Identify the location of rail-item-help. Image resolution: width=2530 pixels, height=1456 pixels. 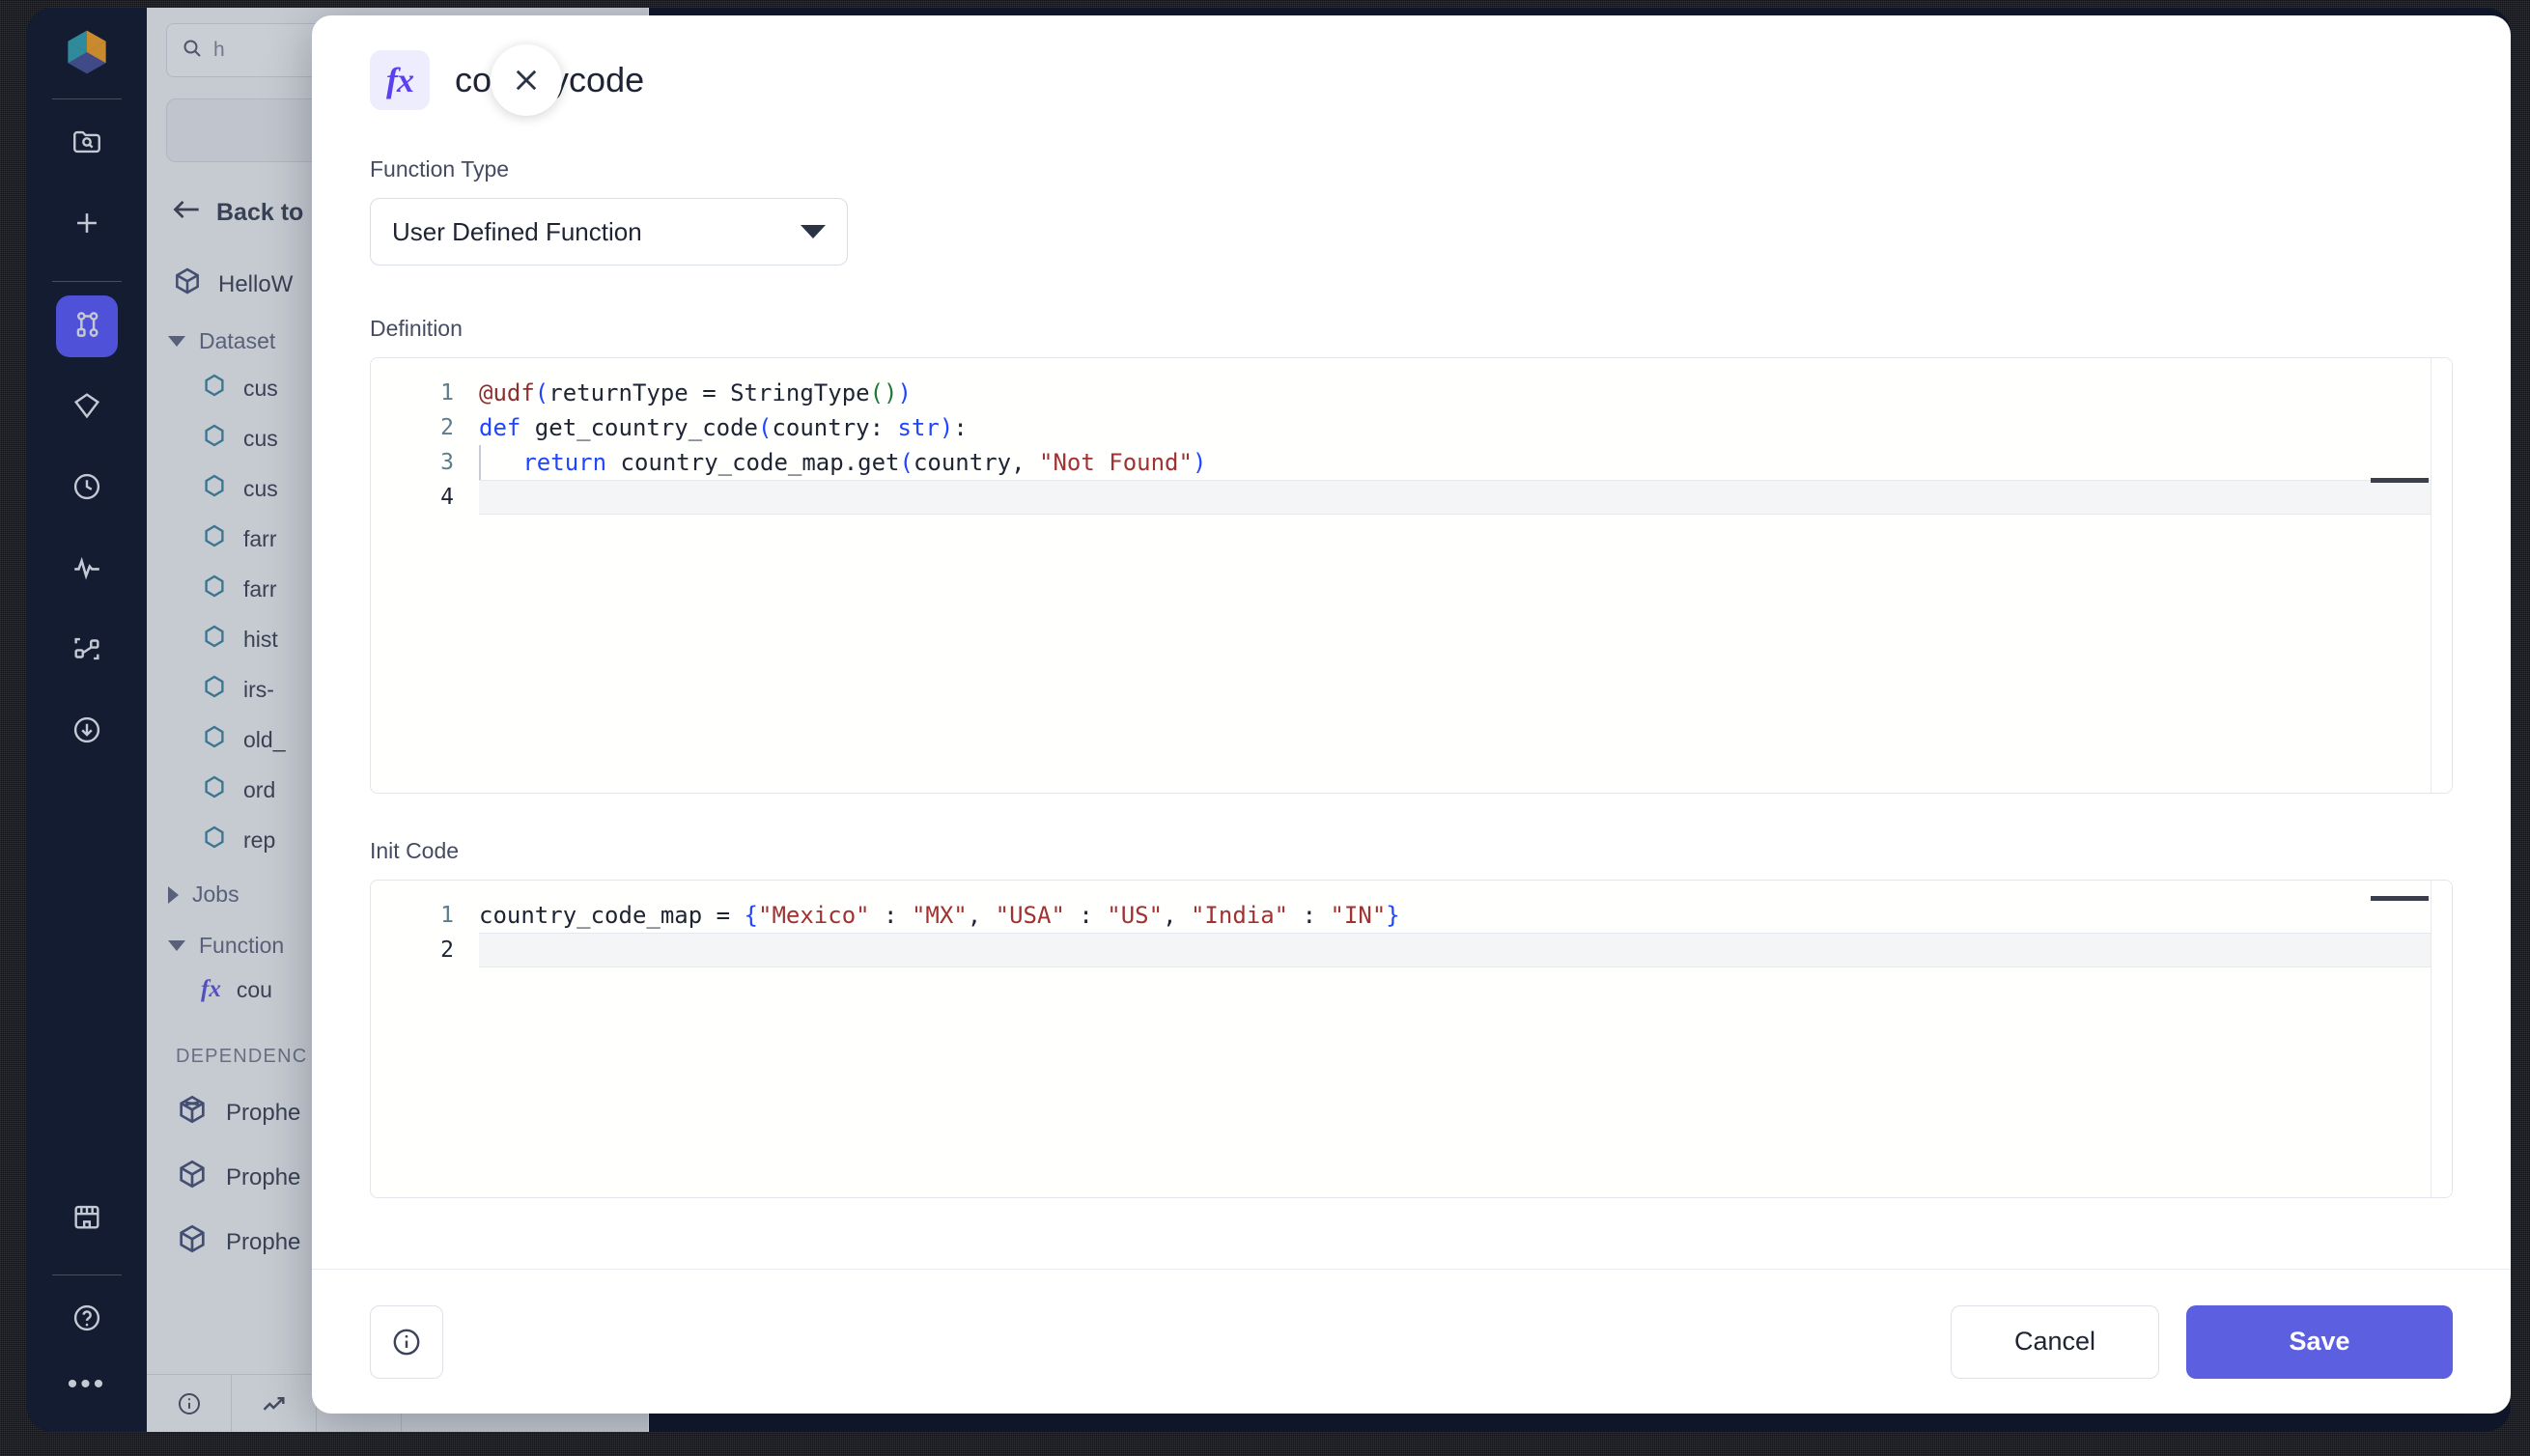
(87, 1320).